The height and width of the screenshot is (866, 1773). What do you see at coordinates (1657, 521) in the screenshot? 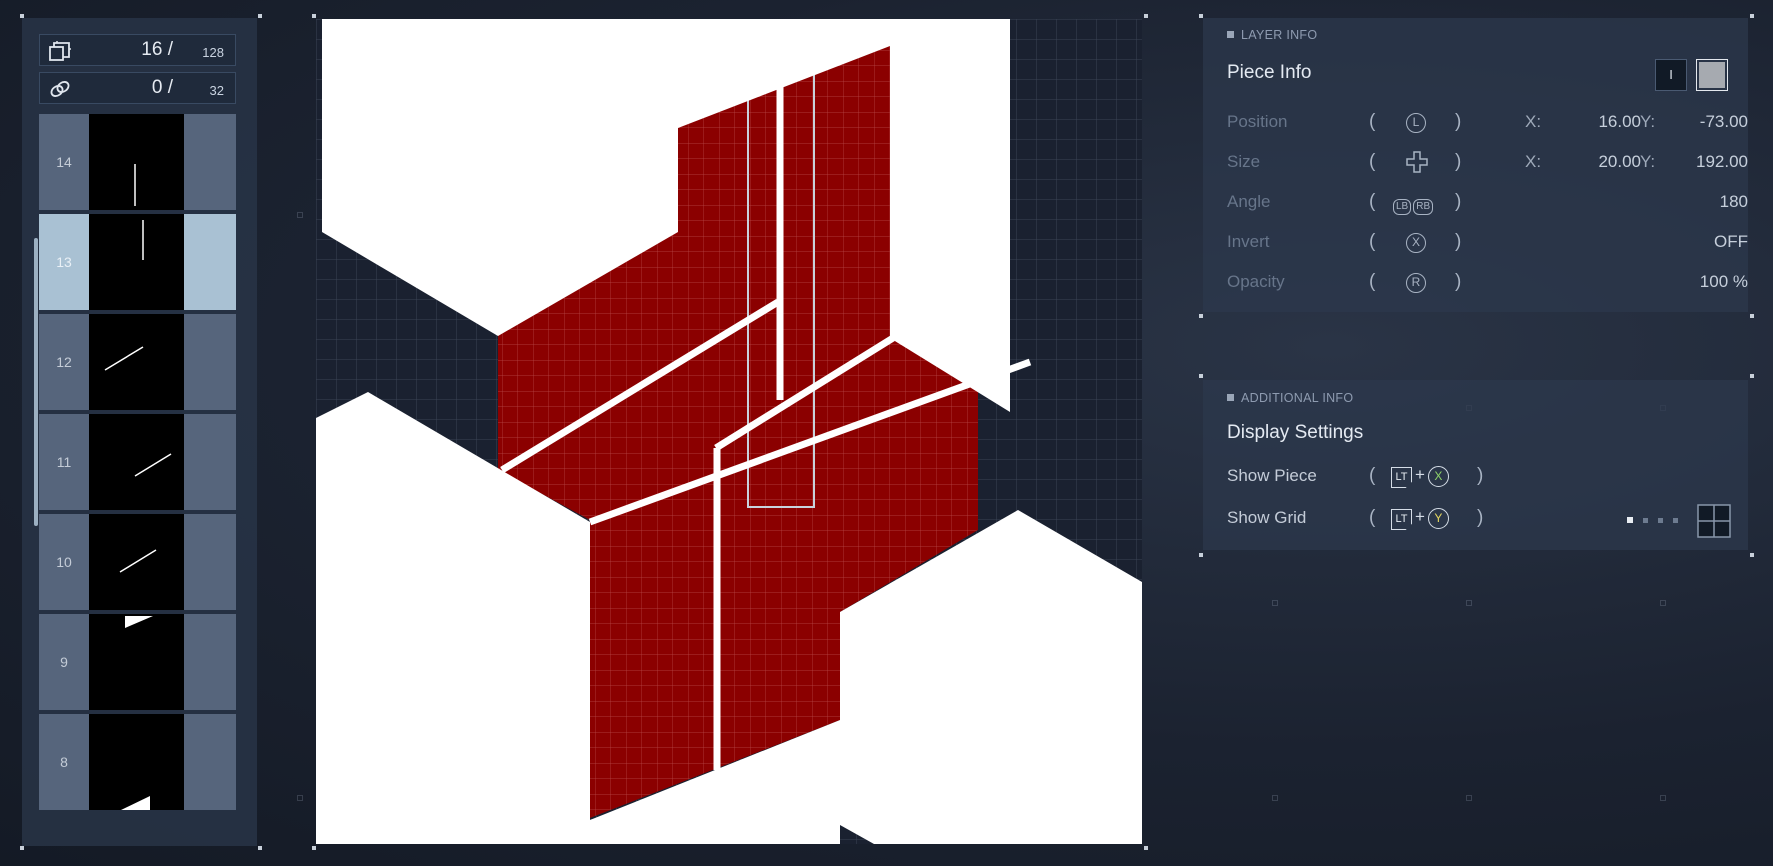
I see `grid-level-indicator` at bounding box center [1657, 521].